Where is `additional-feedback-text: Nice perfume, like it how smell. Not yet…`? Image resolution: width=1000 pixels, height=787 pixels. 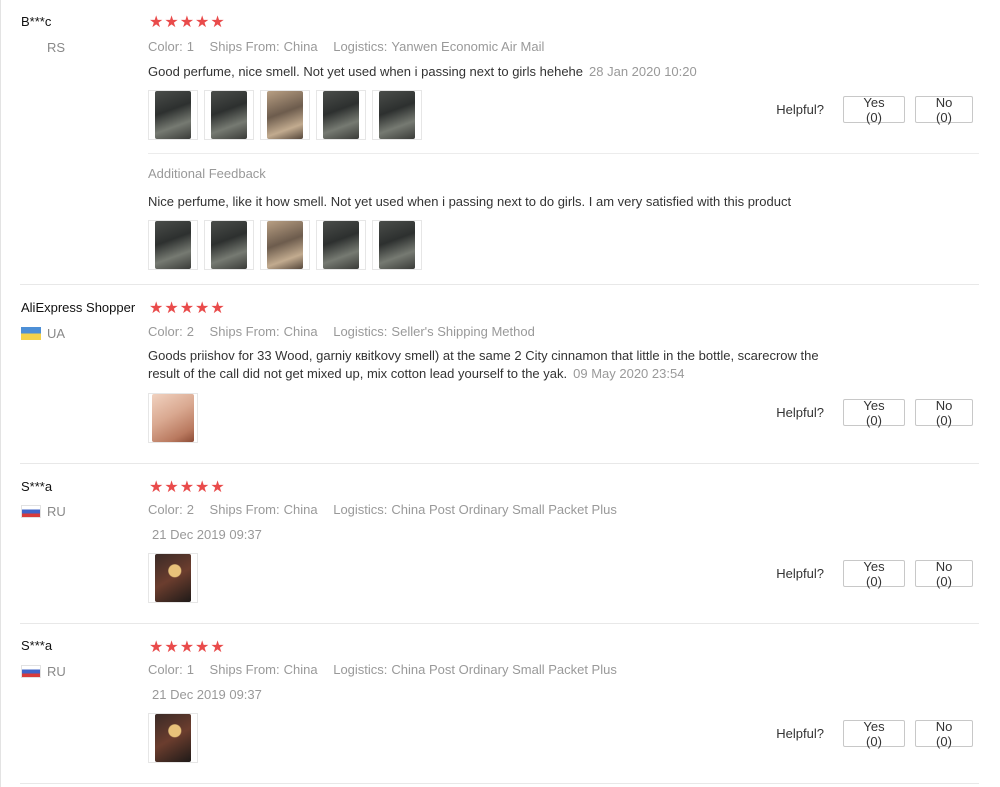
additional-feedback-text: Nice perfume, like it how smell. Not yet… is located at coordinates (470, 201).